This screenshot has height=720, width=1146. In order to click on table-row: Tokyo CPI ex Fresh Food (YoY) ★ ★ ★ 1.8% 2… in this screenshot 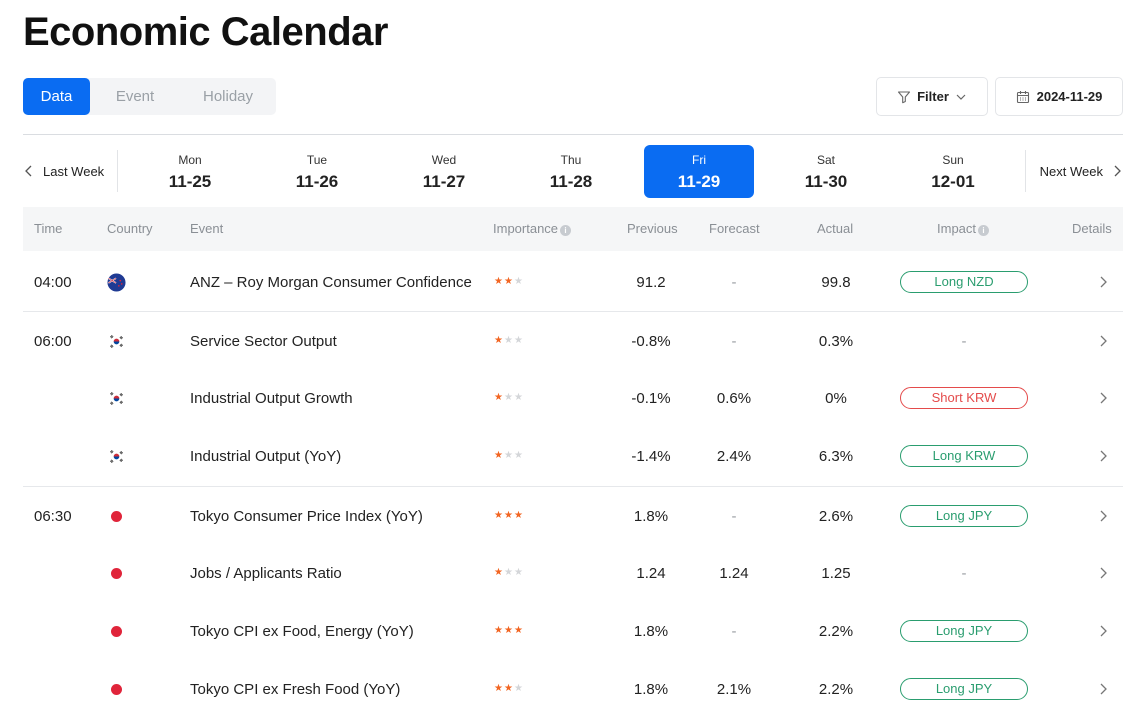, I will do `click(573, 689)`.